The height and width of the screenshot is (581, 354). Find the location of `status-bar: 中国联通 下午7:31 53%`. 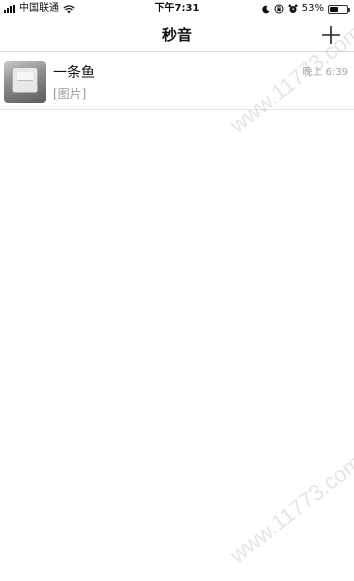

status-bar: 中国联通 下午7:31 53% is located at coordinates (177, 9).